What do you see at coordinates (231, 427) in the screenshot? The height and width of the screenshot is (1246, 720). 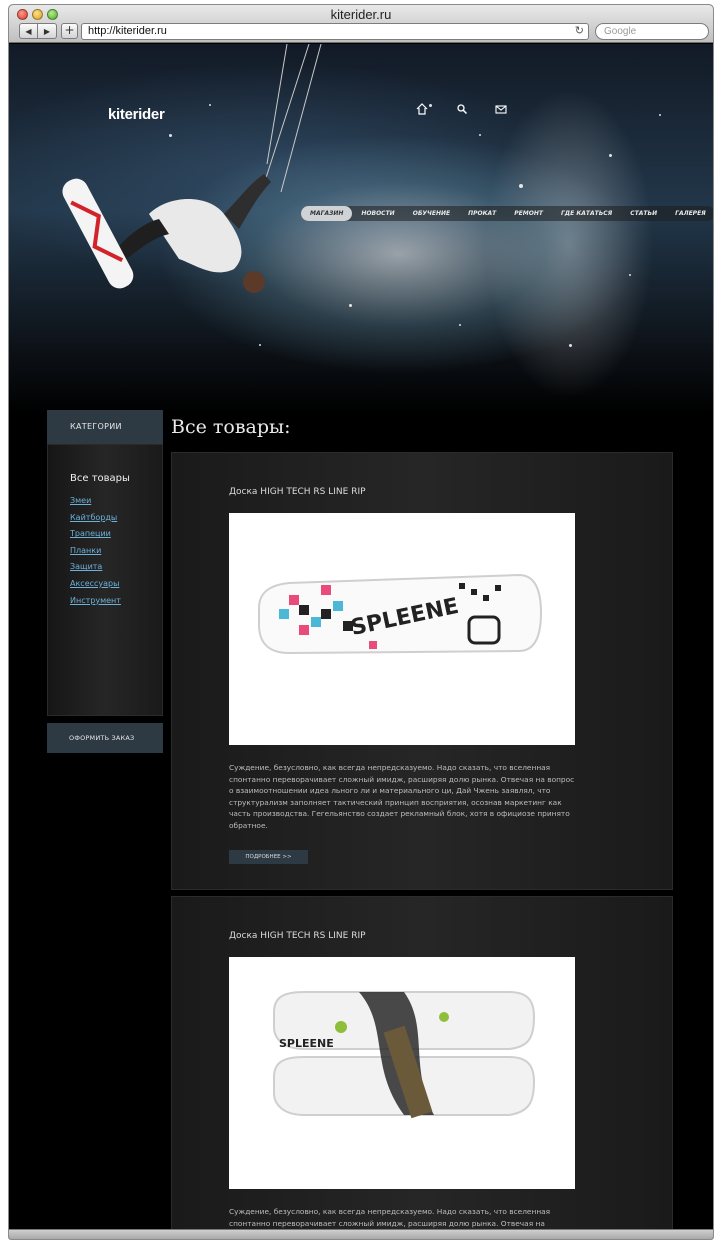 I see `page-title: Все товары:` at bounding box center [231, 427].